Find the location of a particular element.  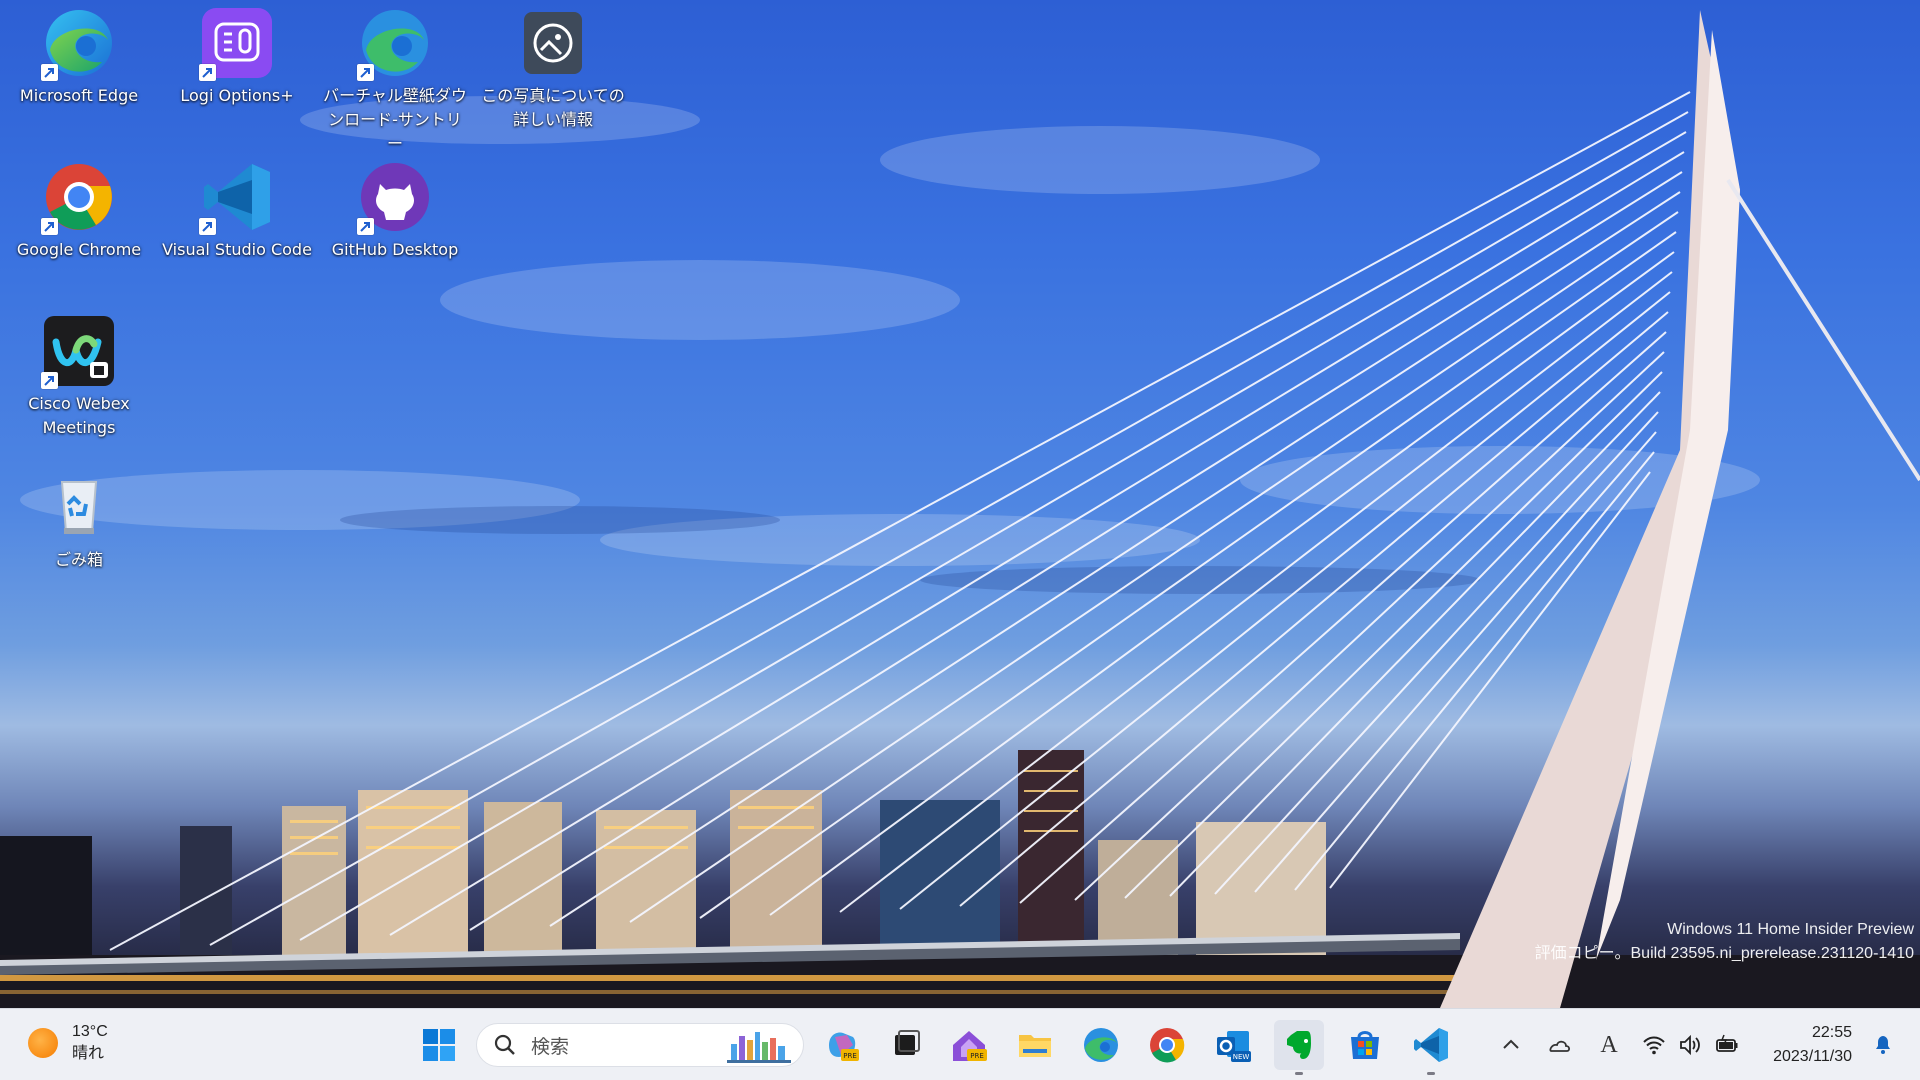

onedrive-button is located at coordinates (1559, 1045).